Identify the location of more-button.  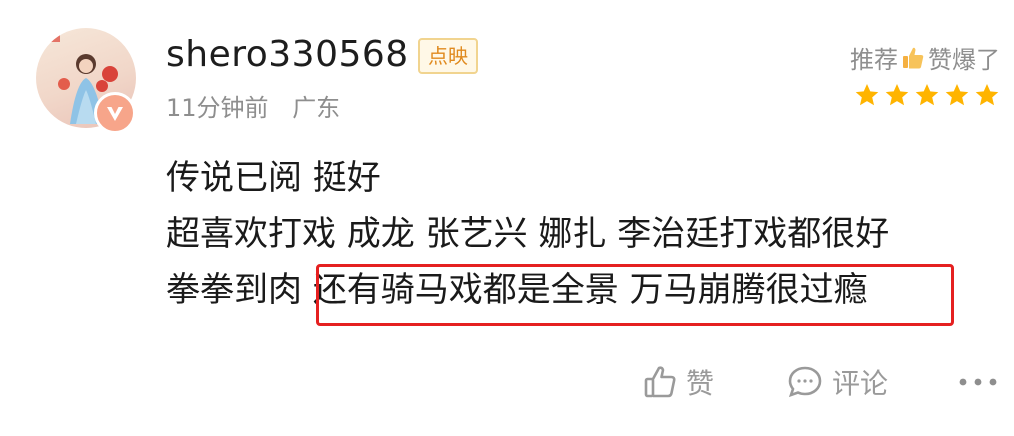
(982, 382).